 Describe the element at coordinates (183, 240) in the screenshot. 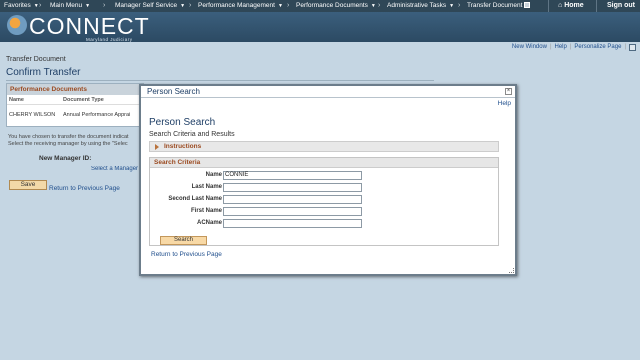

I see `search-button: Search` at that location.